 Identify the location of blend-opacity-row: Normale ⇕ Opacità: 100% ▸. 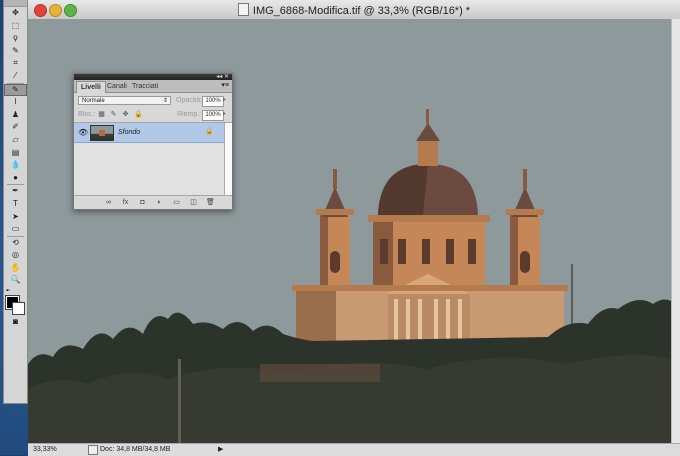
(153, 100).